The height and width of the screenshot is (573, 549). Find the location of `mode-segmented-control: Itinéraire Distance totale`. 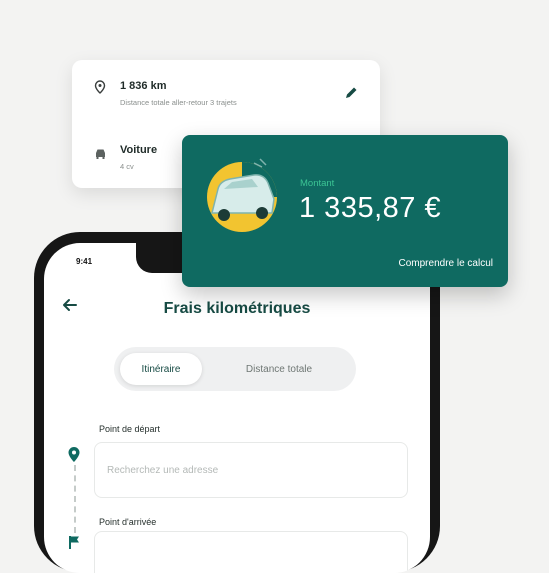

mode-segmented-control: Itinéraire Distance totale is located at coordinates (235, 369).